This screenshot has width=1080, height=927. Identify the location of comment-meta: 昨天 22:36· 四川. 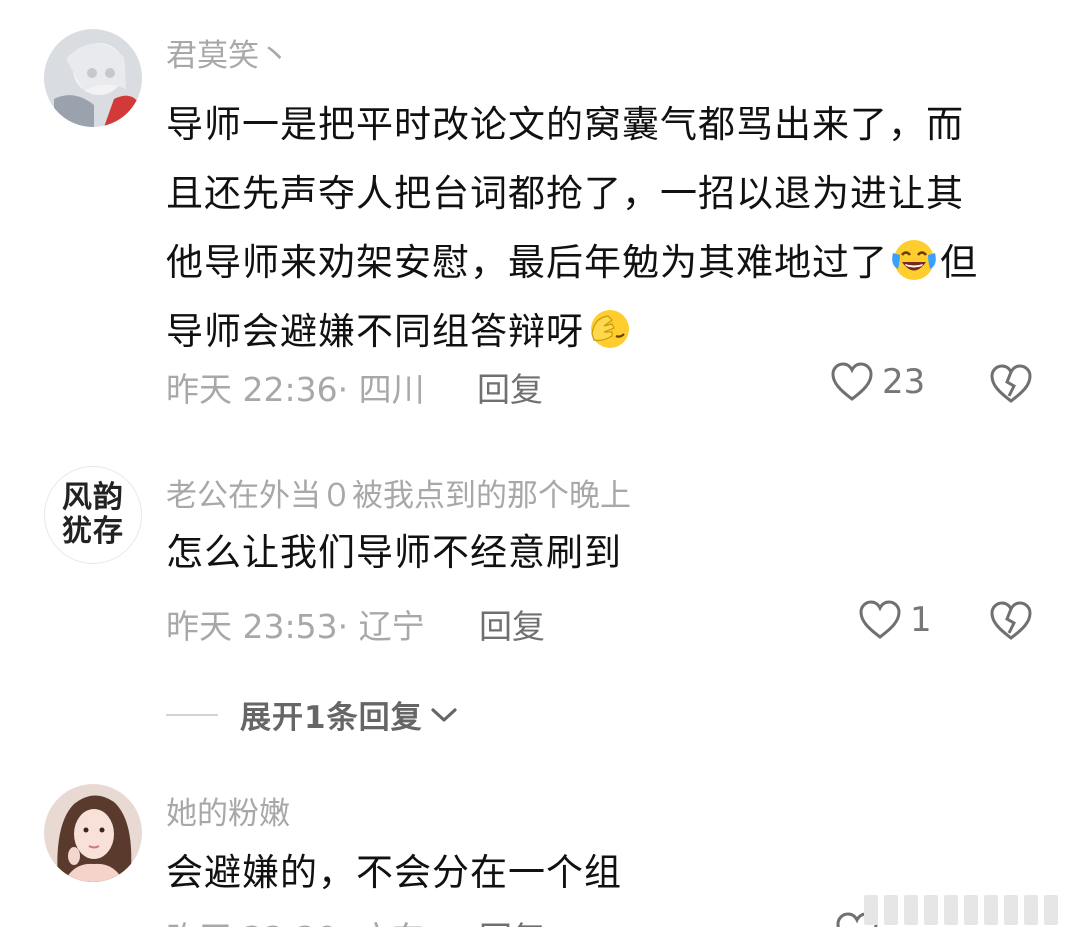
(295, 387).